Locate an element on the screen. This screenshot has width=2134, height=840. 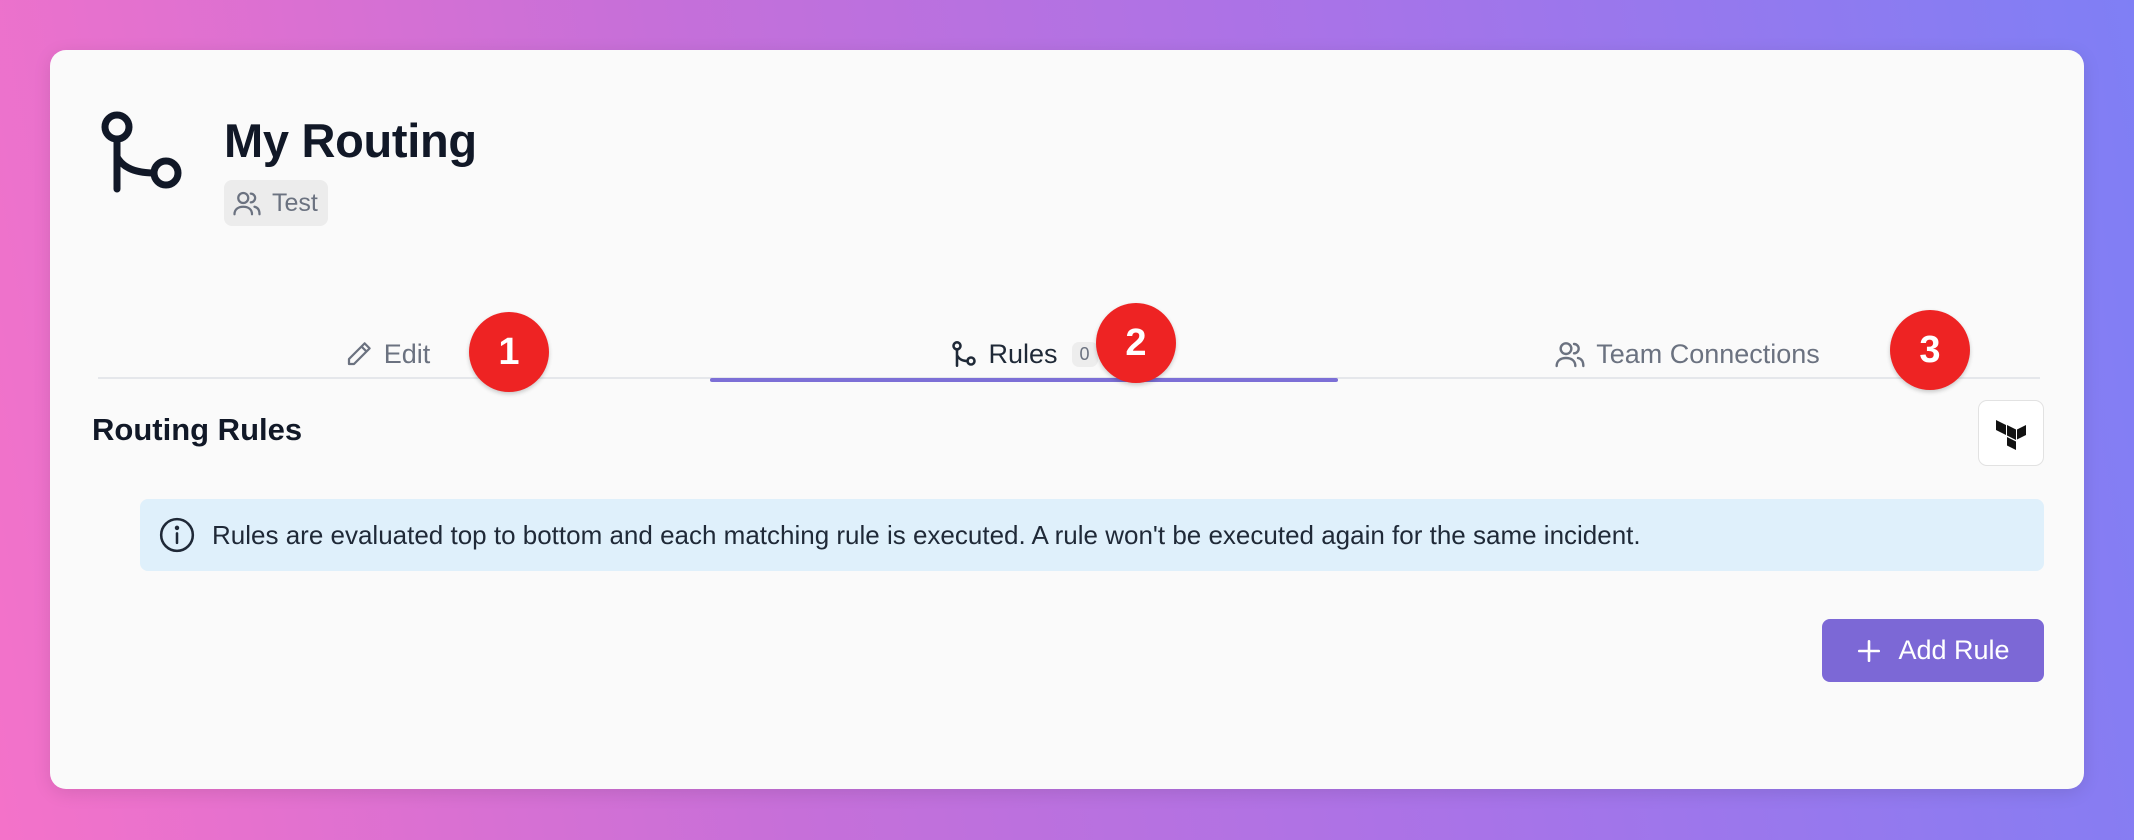
tab-rules: Rules 0 is located at coordinates (1024, 355).